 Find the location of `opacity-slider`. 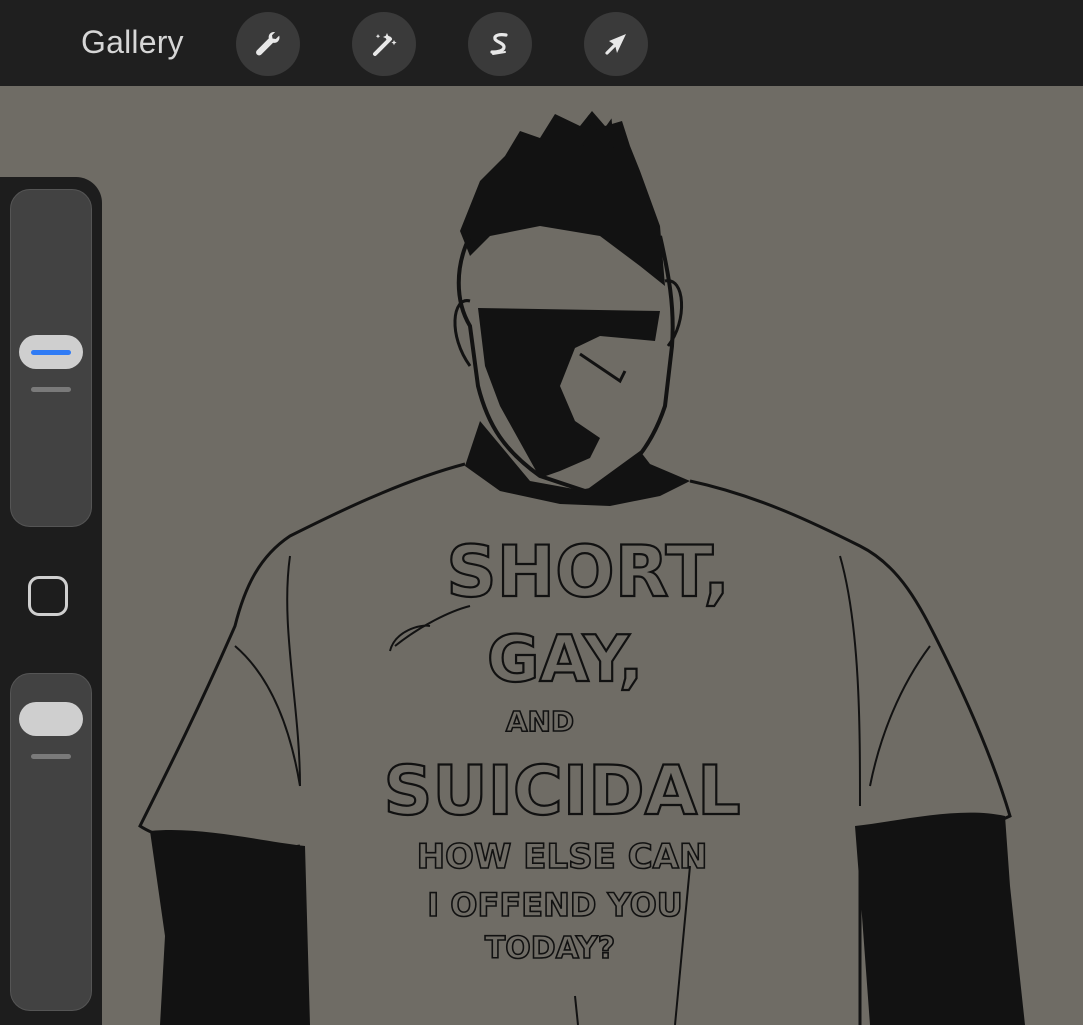

opacity-slider is located at coordinates (51, 842).